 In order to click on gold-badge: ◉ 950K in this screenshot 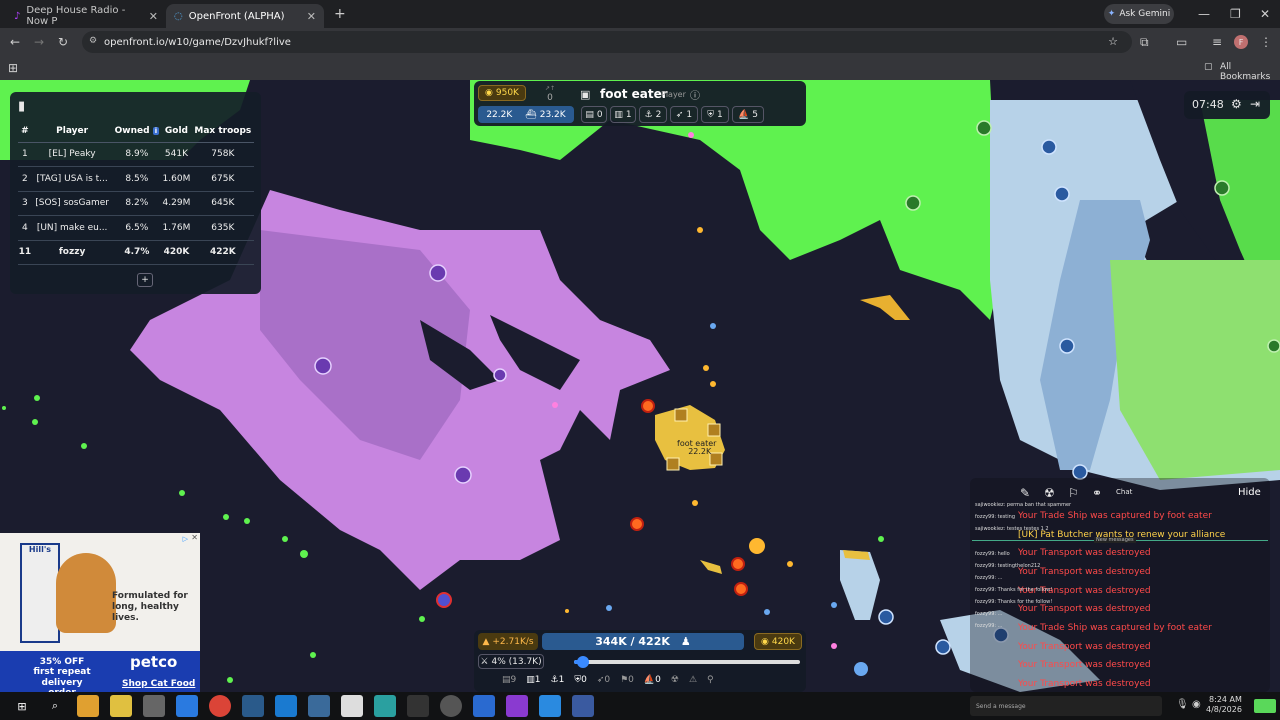, I will do `click(502, 93)`.